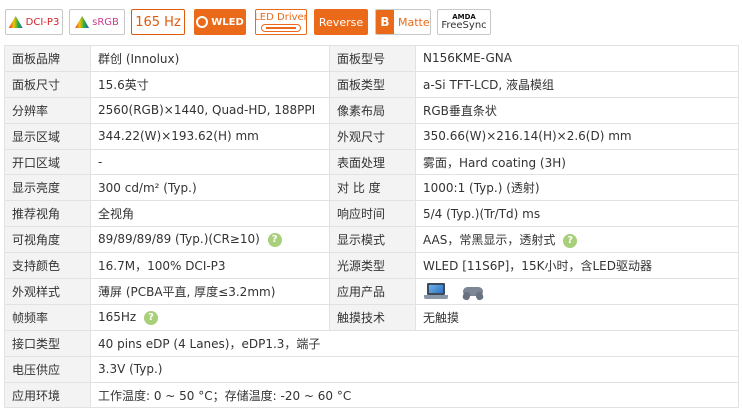 Image resolution: width=742 pixels, height=418 pixels. Describe the element at coordinates (202, 22) in the screenshot. I see `bulb-icon` at that location.